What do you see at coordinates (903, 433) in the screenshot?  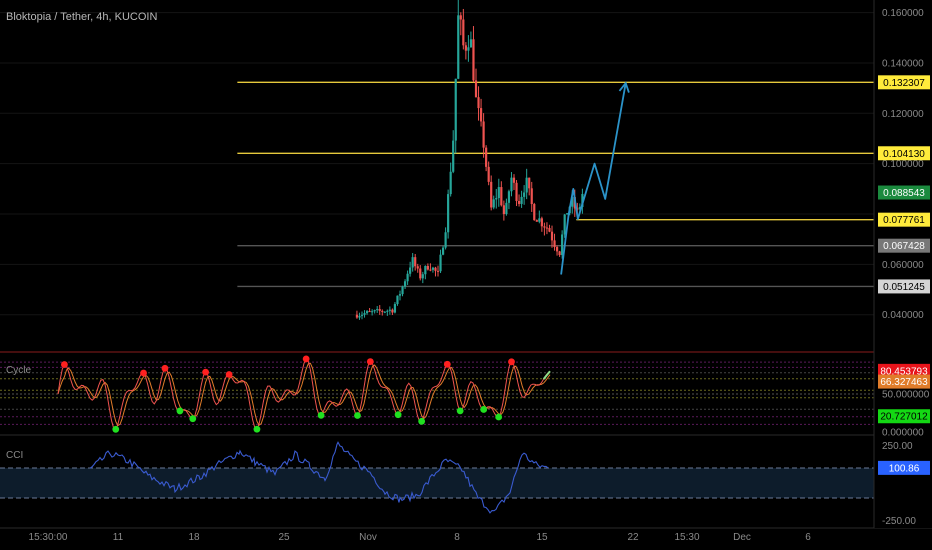 I see `stoch-tick-label-1: 0.000000` at bounding box center [903, 433].